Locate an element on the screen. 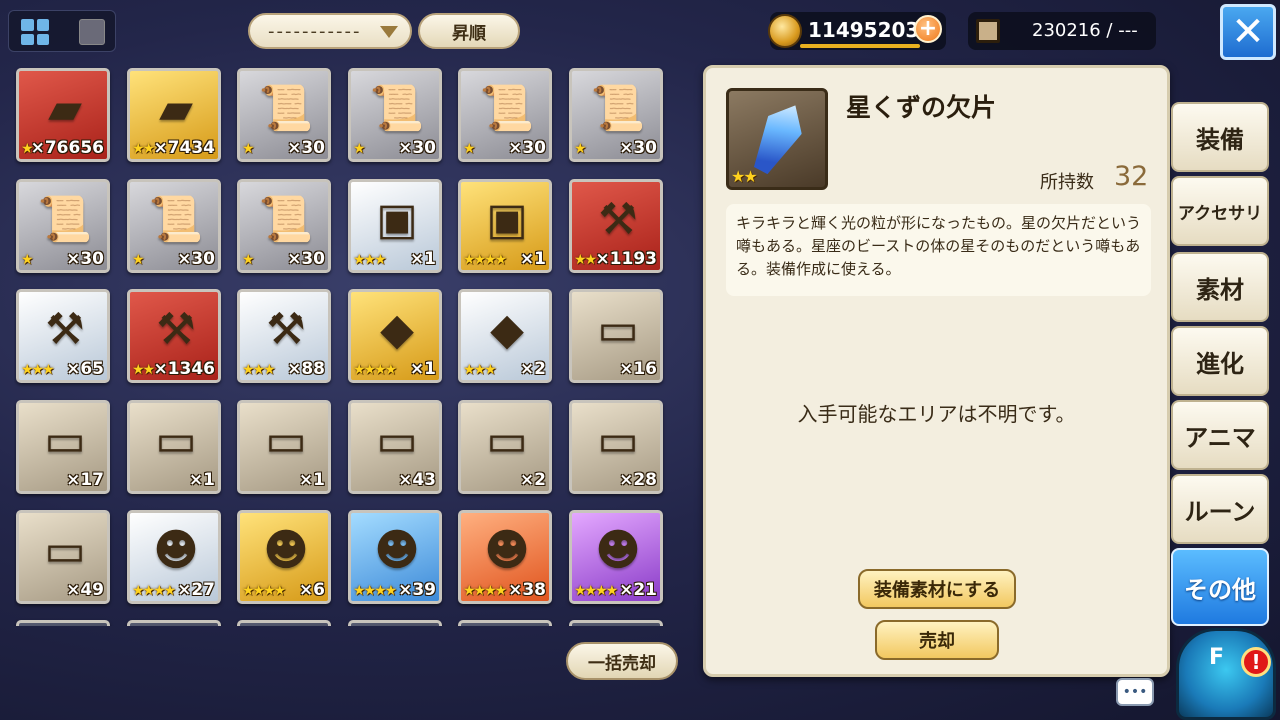  assistant-mascot: F ! is located at coordinates (1226, 674).